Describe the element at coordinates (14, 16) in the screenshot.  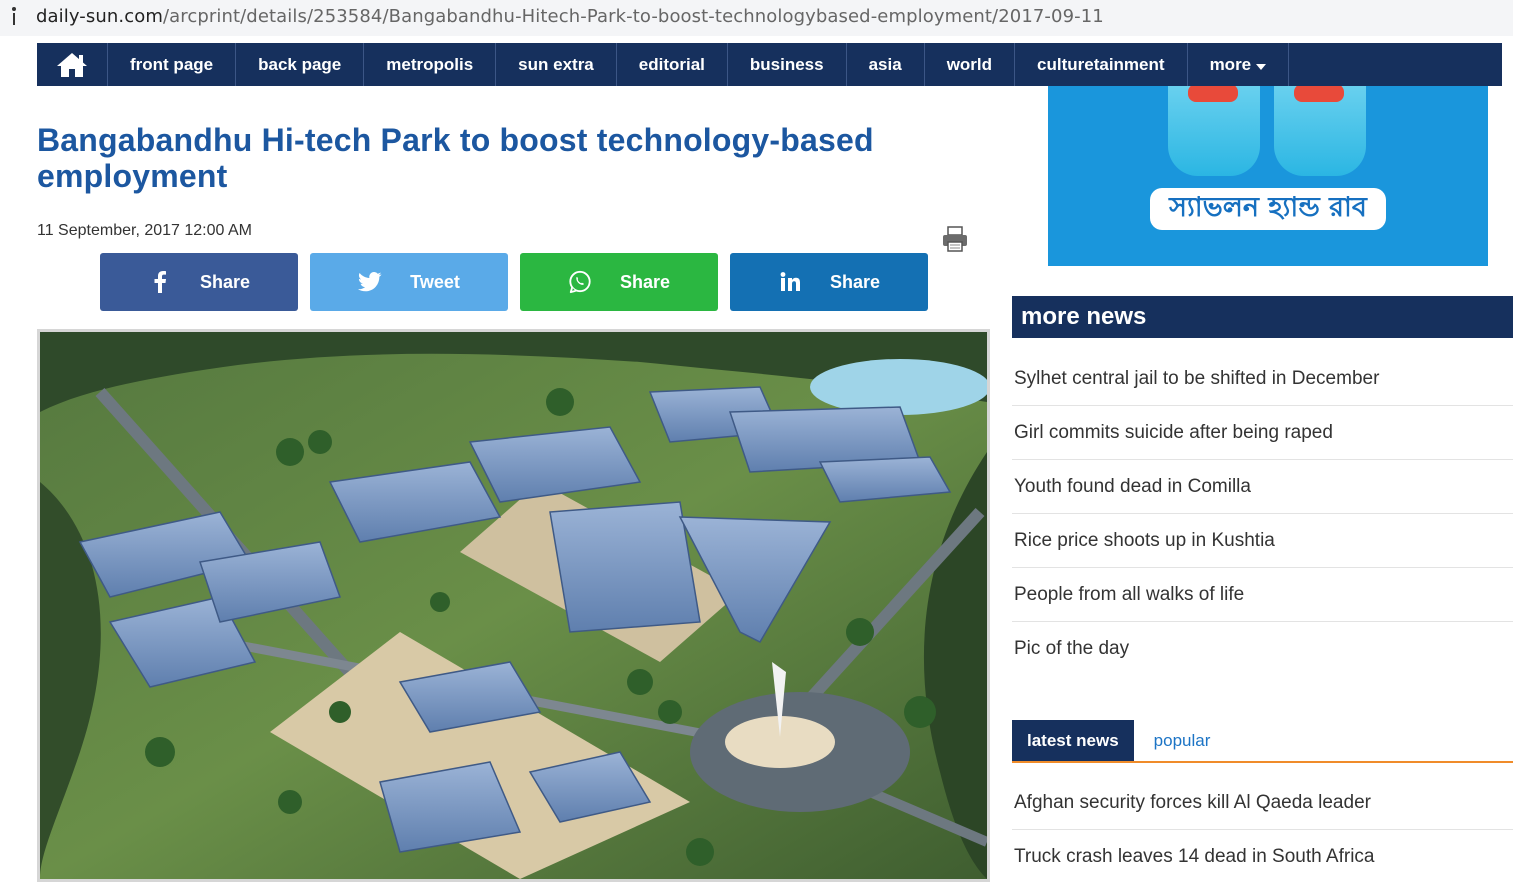
I see `info-icon` at that location.